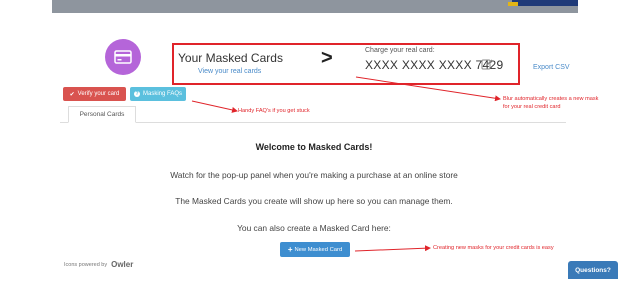  I want to click on new-mask-arrow, so click(392, 248).